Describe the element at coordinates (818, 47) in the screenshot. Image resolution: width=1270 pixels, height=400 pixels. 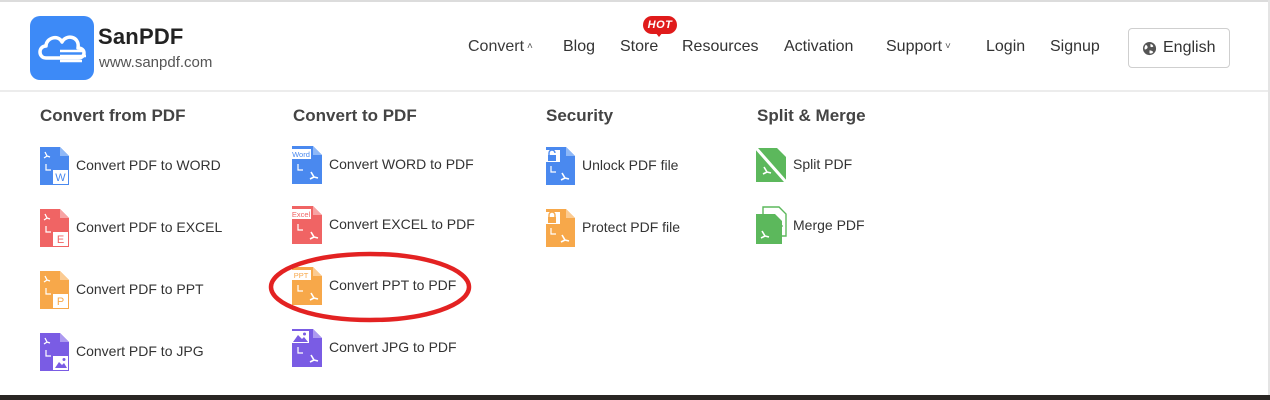
I see `nav-activation: Activation` at that location.